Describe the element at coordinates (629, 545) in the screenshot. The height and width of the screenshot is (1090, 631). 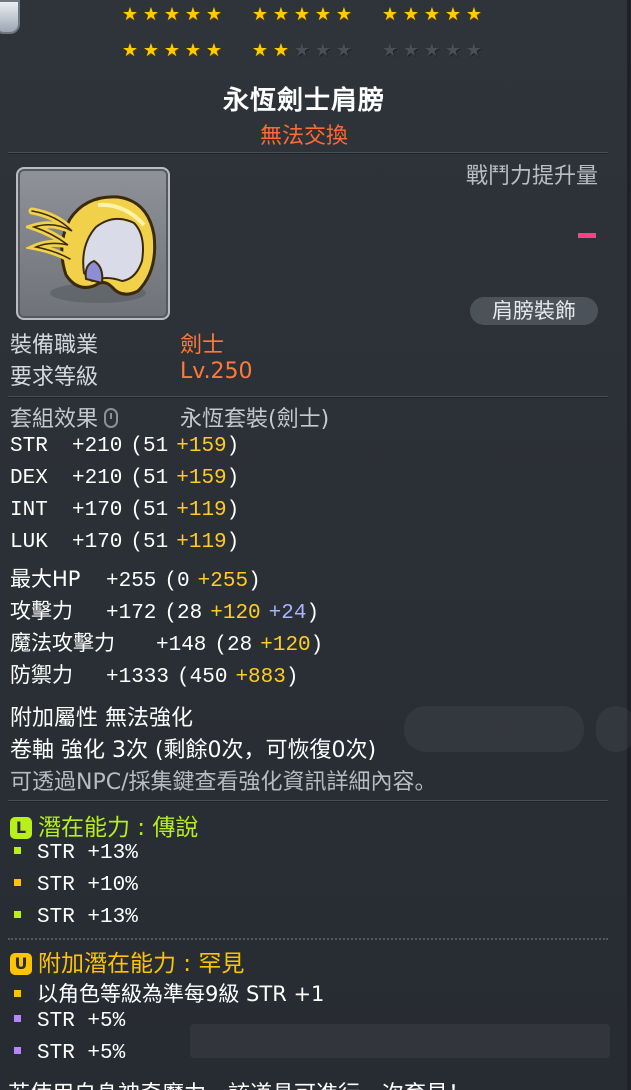
I see `tooltip-right-border` at that location.